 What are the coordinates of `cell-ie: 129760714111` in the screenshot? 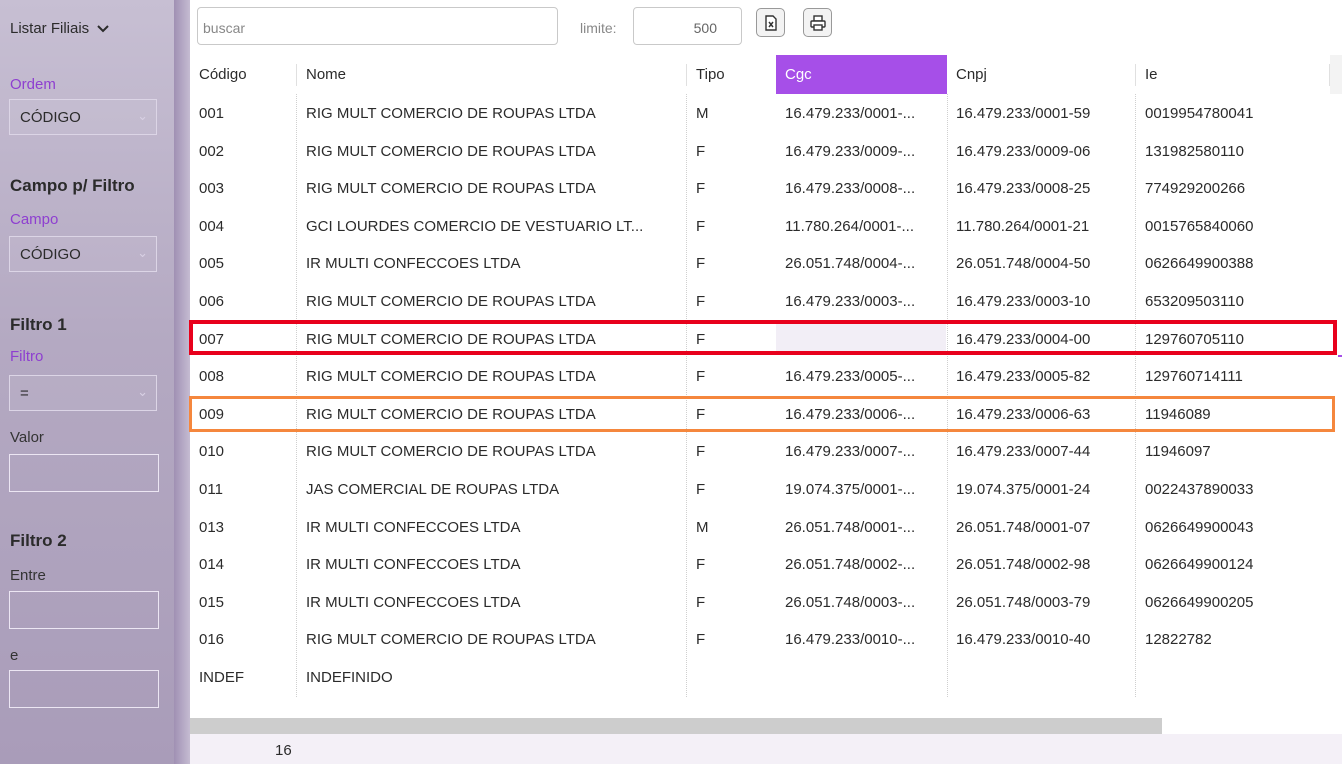 It's located at (1233, 376).